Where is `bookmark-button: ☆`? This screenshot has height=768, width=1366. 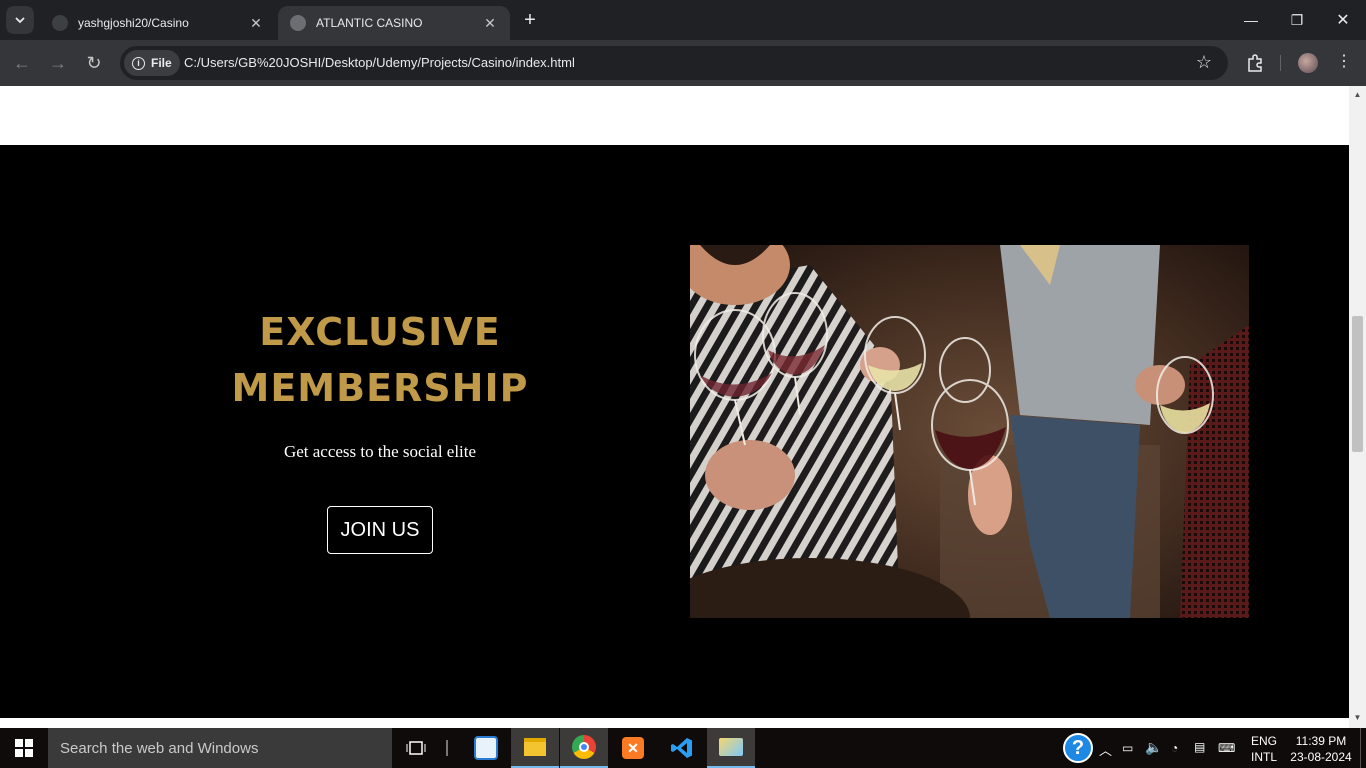 bookmark-button: ☆ is located at coordinates (1204, 63).